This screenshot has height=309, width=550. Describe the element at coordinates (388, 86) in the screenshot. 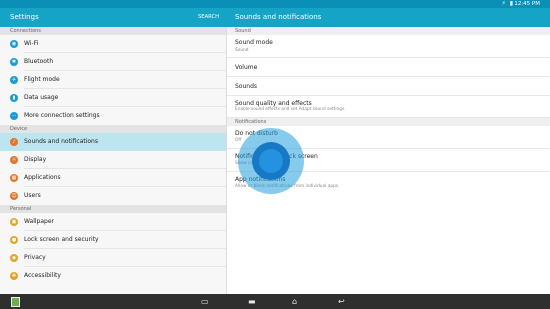

I see `sounds-item: Sounds` at that location.